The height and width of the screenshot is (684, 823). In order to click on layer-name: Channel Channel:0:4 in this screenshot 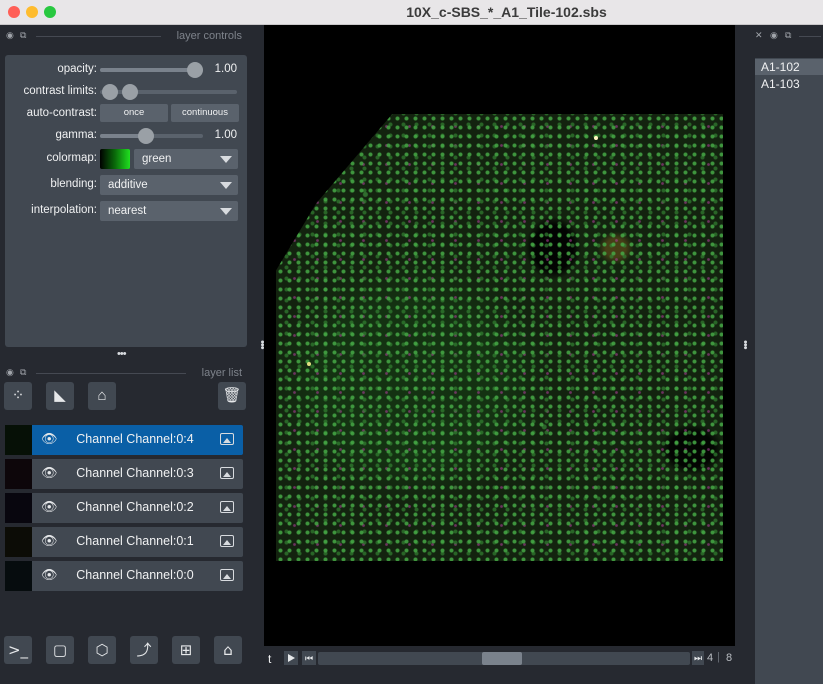, I will do `click(135, 439)`.